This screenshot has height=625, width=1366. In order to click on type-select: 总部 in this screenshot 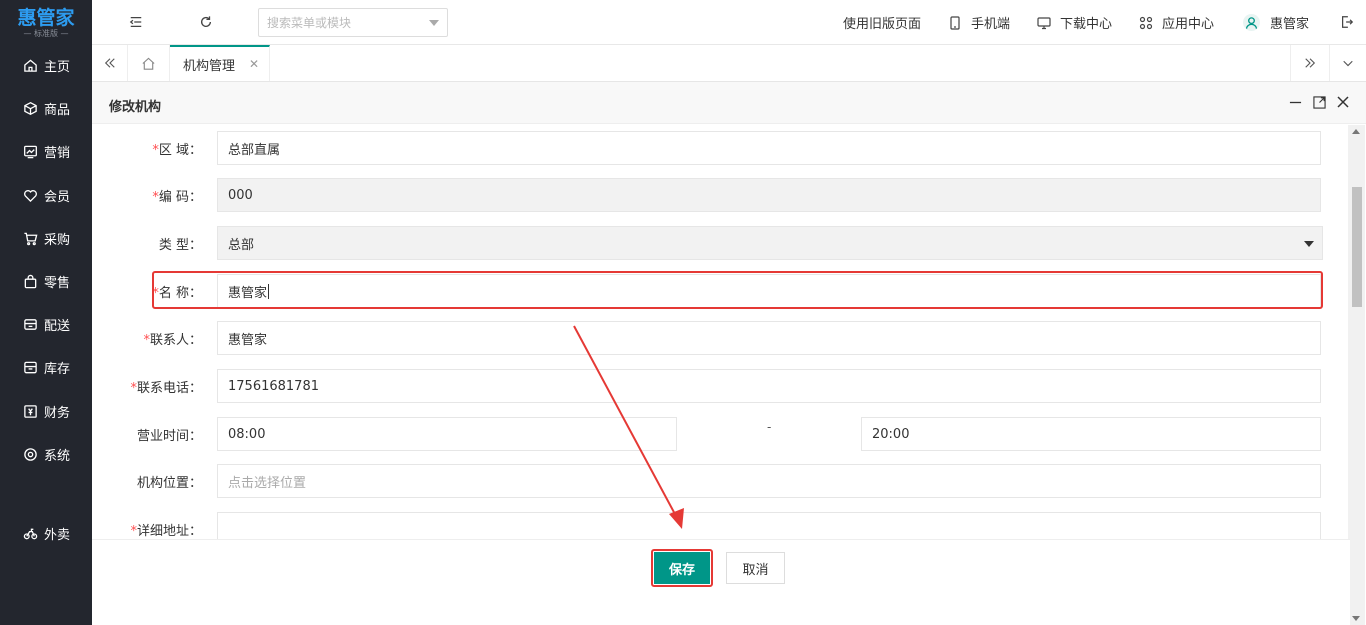, I will do `click(770, 243)`.